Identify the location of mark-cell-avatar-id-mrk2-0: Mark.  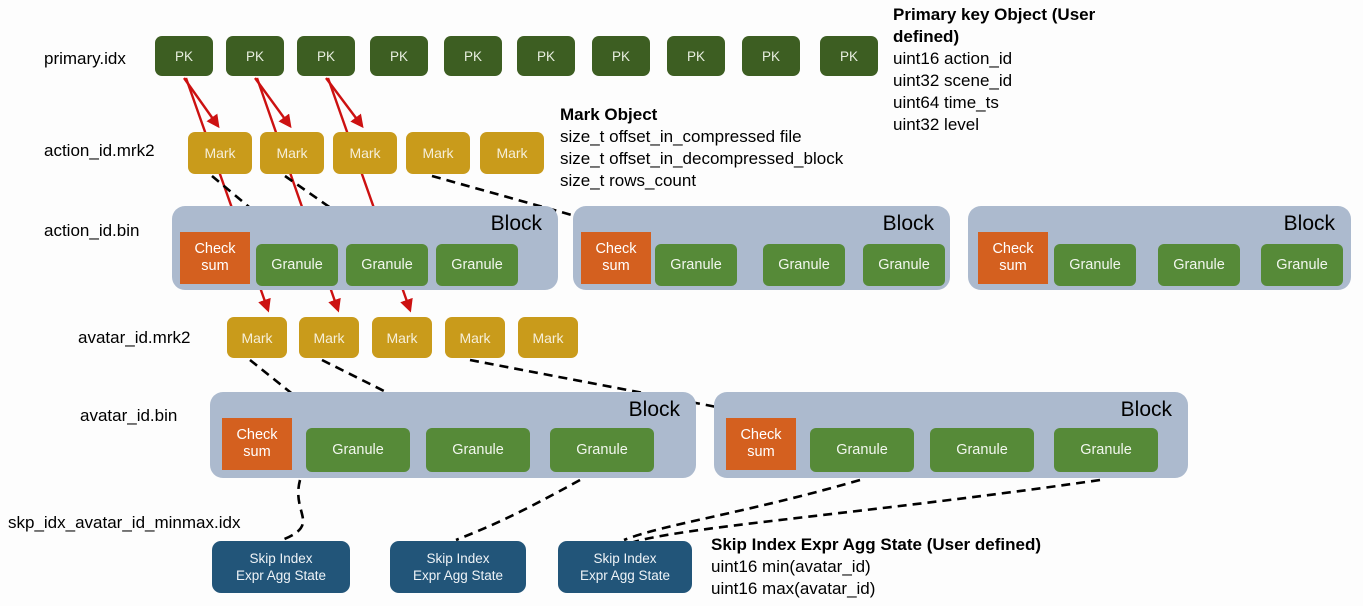
(257, 337).